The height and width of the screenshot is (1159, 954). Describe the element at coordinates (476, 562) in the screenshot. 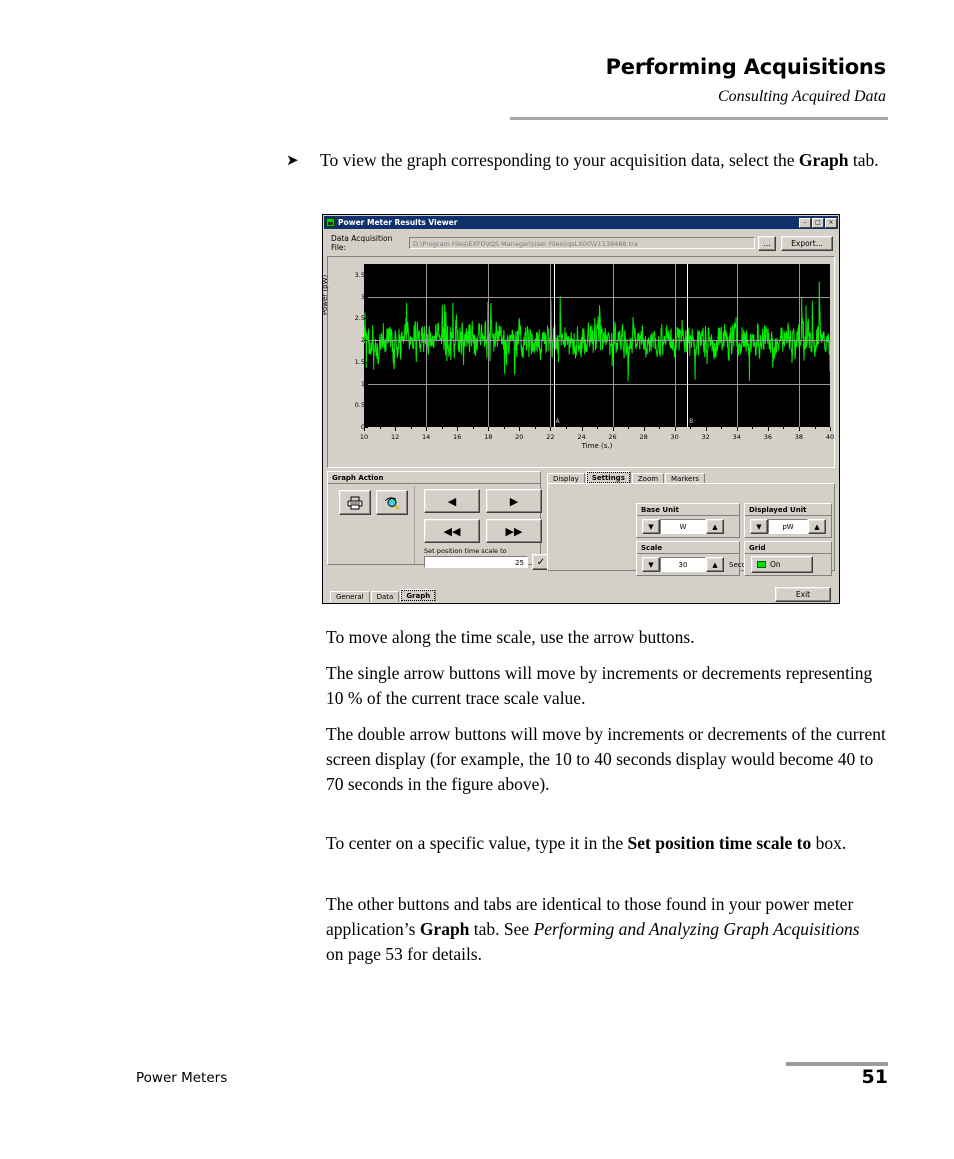

I see `set-position-input: 25` at that location.